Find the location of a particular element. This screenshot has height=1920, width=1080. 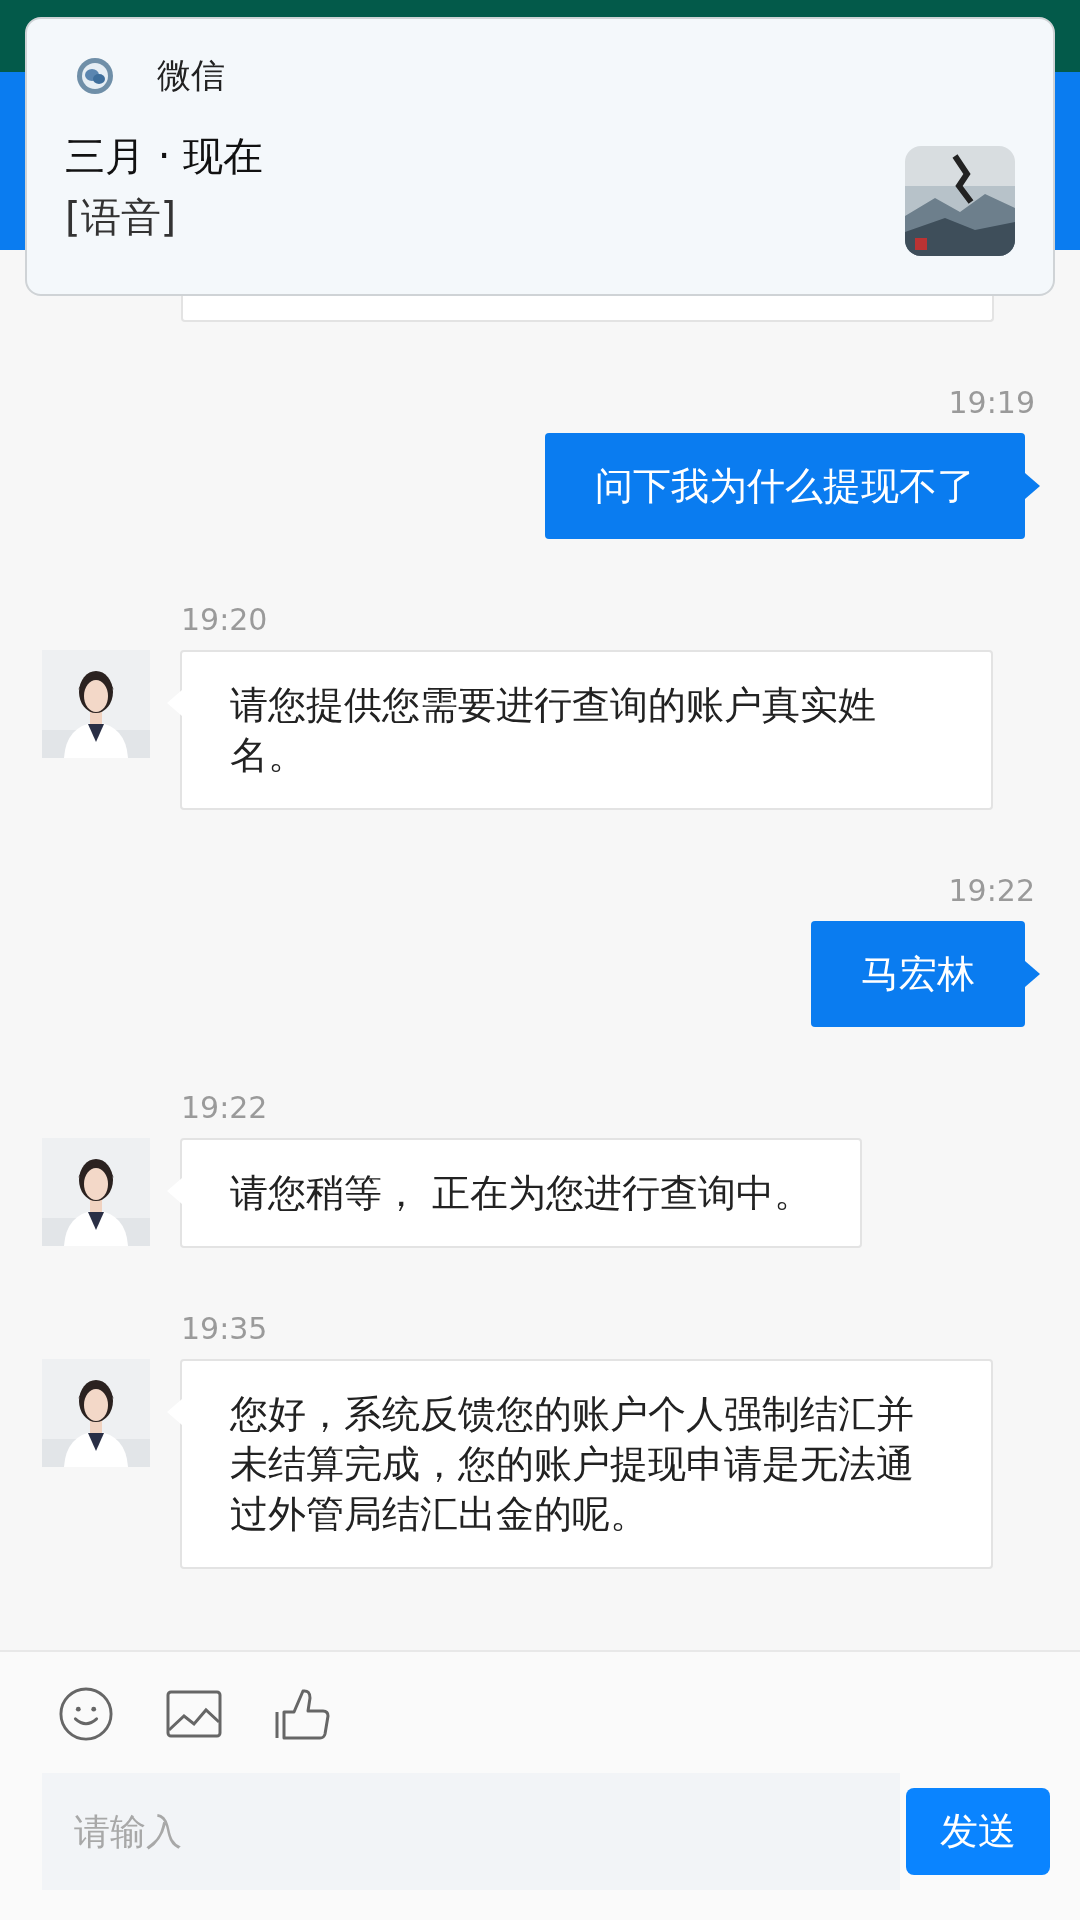

thumbs-up-icon is located at coordinates (302, 1714).